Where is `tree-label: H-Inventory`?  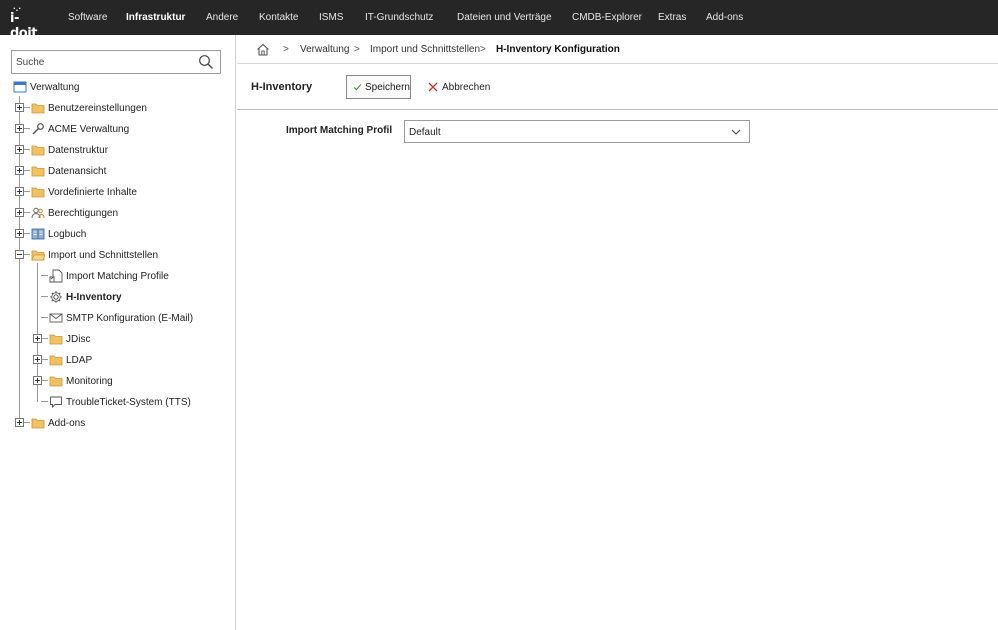
tree-label: H-Inventory is located at coordinates (94, 297).